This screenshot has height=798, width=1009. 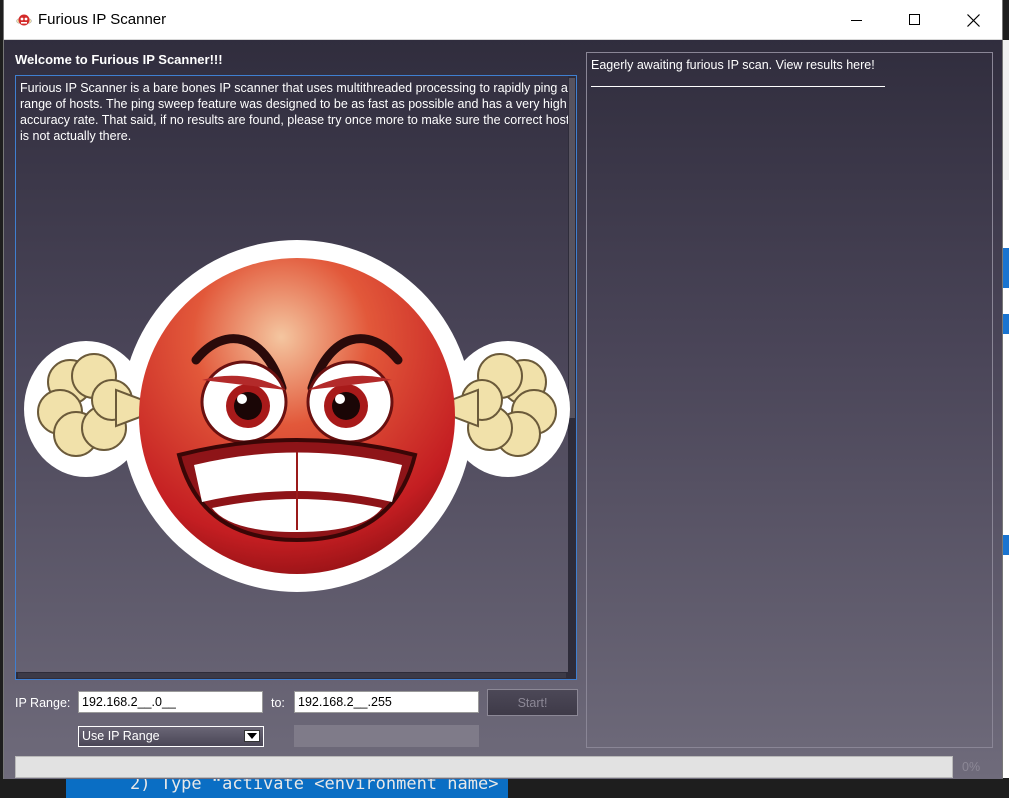 I want to click on welcome-heading: Welcome to Furious IP Scanner!!!, so click(x=119, y=59).